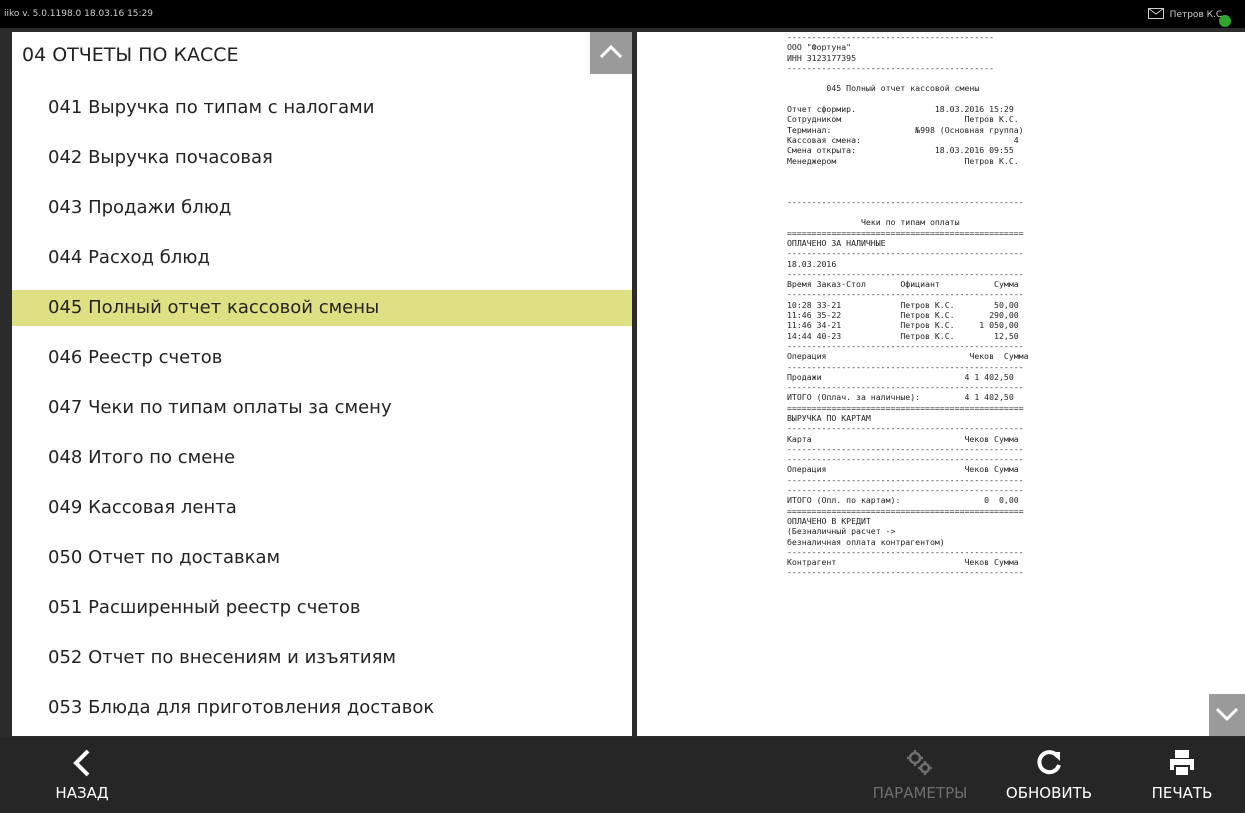  What do you see at coordinates (920, 793) in the screenshot?
I see `params-label: ПАРАМЕТРЫ` at bounding box center [920, 793].